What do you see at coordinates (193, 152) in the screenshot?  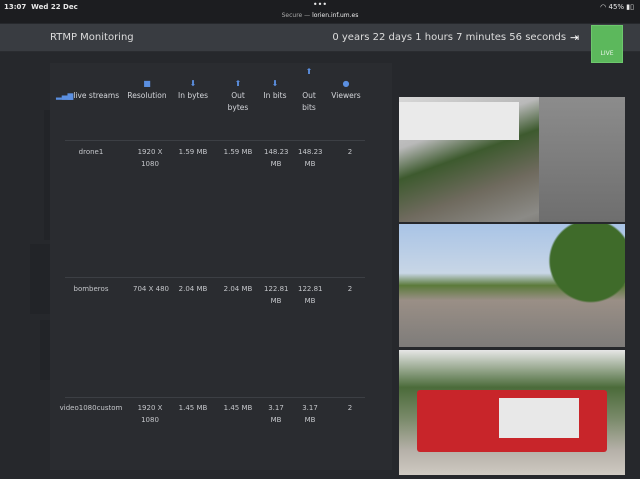 I see `in-bytes: 1.59 MB` at bounding box center [193, 152].